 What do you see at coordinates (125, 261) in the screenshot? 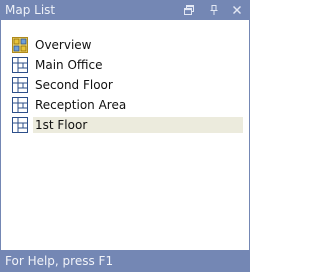
I see `status-bar: For Help, press F1` at bounding box center [125, 261].